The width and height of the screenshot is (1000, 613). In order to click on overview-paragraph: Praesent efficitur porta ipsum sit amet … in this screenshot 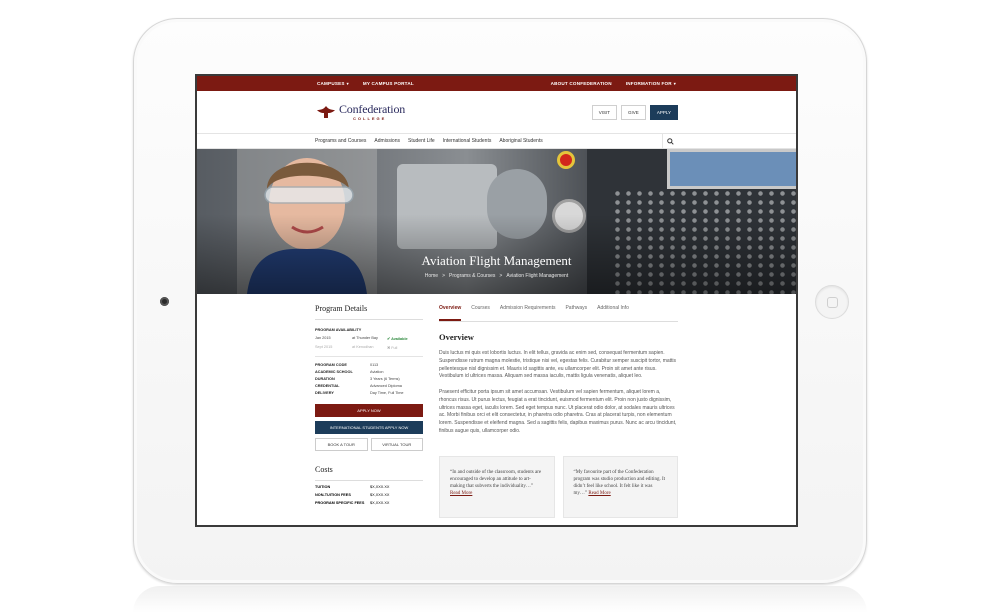, I will do `click(558, 411)`.